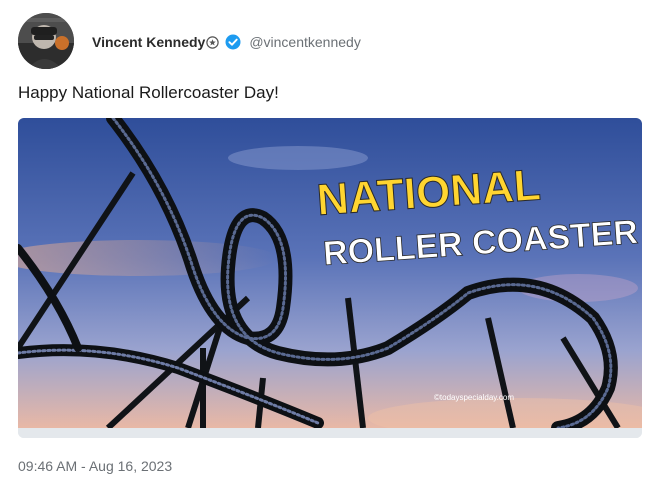 This screenshot has height=484, width=655. Describe the element at coordinates (305, 42) in the screenshot. I see `user-handle: @vincentkennedy` at that location.